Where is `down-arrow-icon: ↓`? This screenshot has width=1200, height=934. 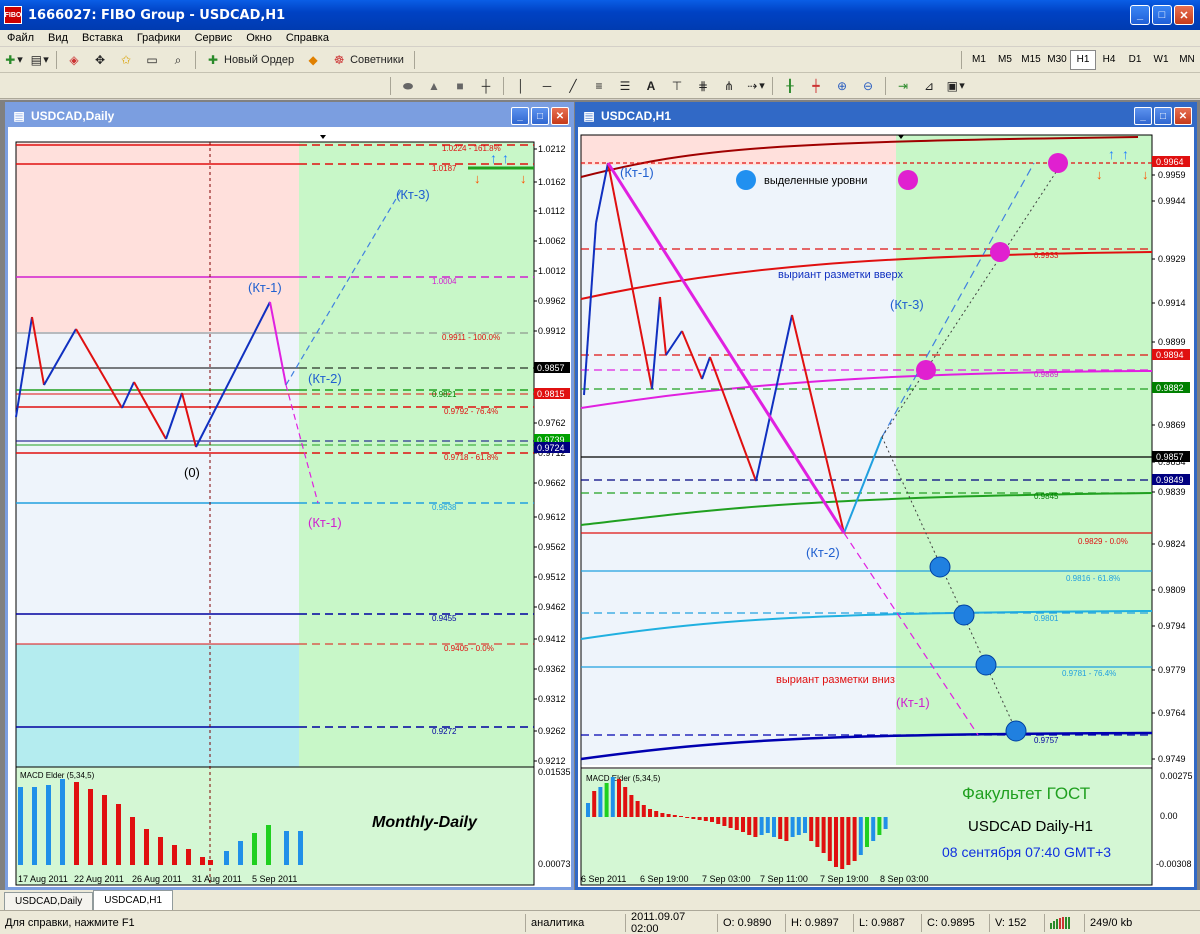 down-arrow-icon: ↓ is located at coordinates (523, 178).